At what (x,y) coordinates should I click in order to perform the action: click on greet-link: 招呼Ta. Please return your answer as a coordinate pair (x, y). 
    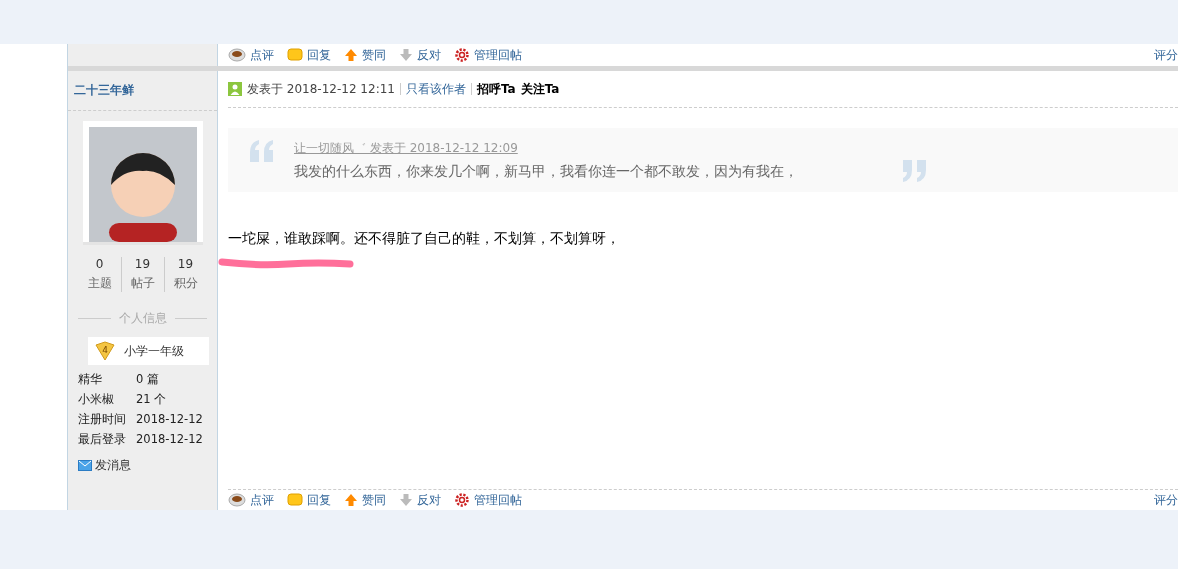
    Looking at the image, I should click on (496, 89).